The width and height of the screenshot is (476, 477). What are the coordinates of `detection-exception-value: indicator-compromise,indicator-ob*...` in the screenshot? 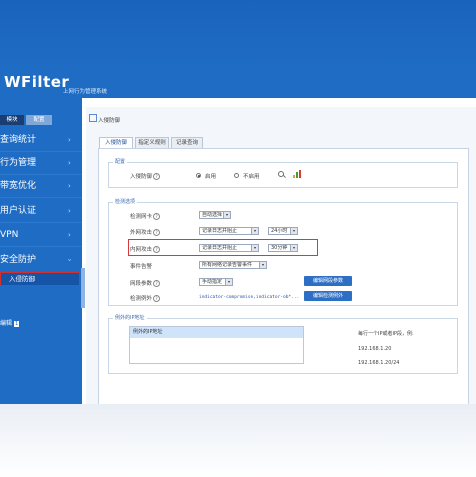 It's located at (249, 297).